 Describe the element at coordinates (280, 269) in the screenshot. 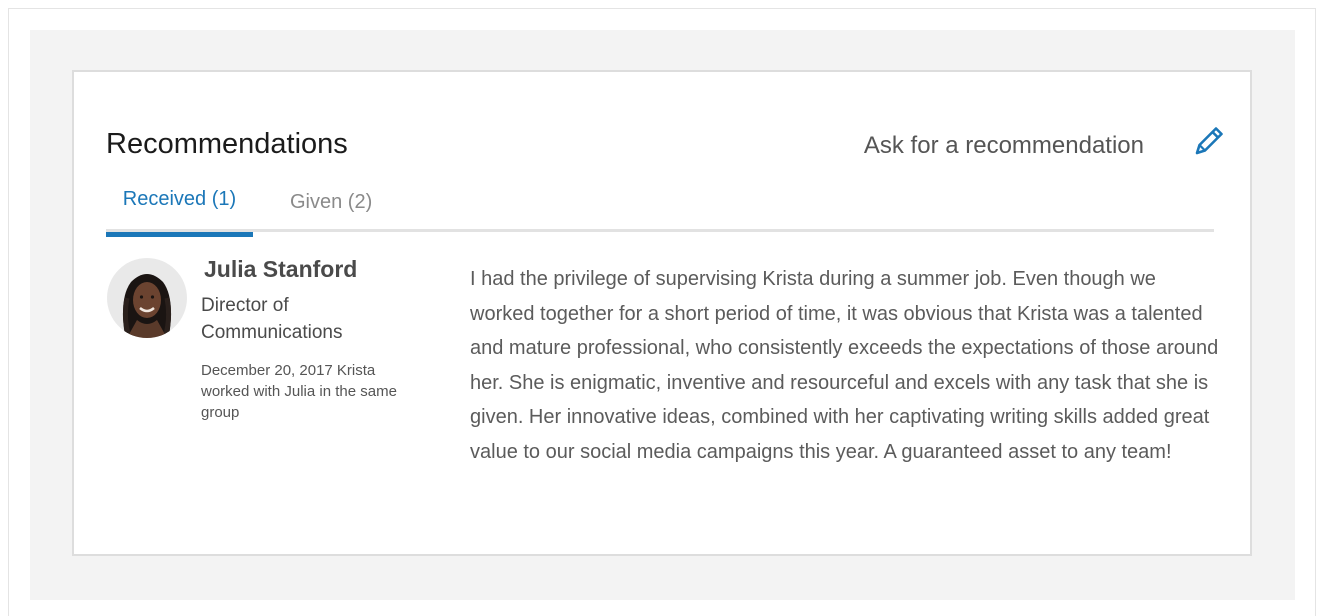

I see `recommender-name: Julia Stanford` at that location.